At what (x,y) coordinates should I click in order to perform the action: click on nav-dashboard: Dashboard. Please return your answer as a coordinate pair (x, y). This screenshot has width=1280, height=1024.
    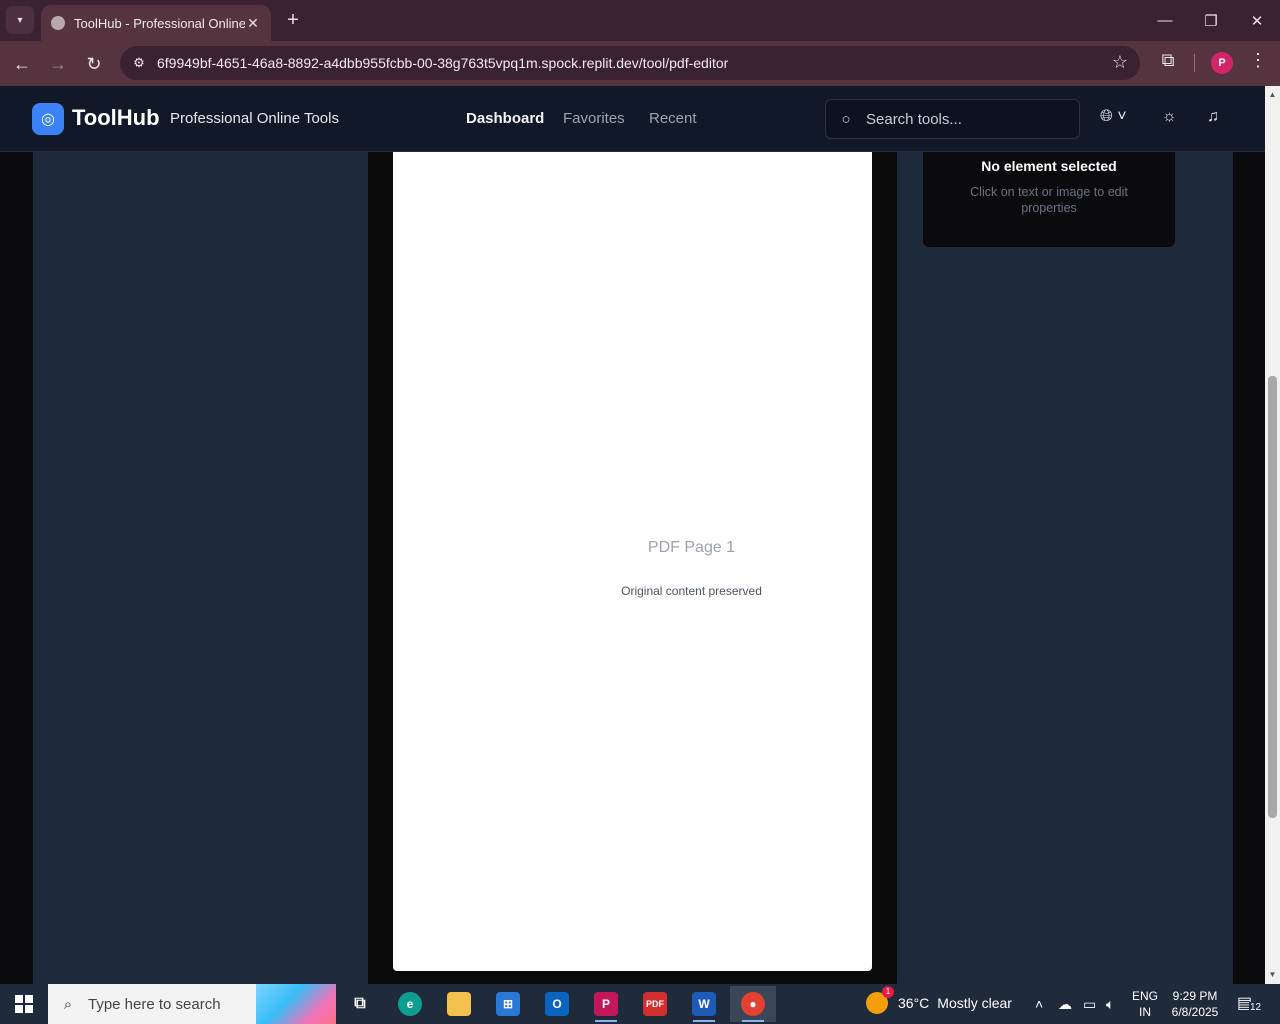
    Looking at the image, I should click on (505, 118).